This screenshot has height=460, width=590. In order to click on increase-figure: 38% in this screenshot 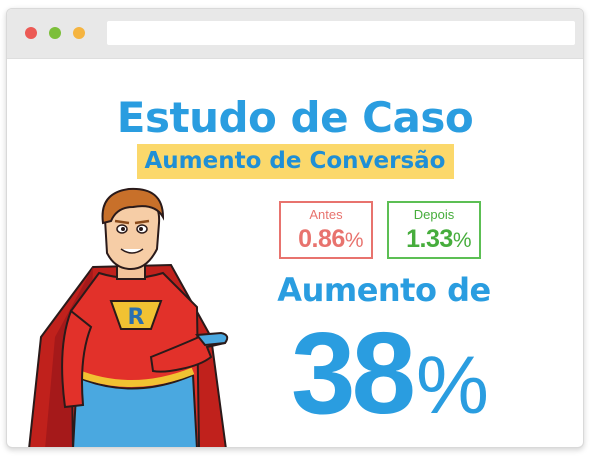, I will do `click(390, 373)`.